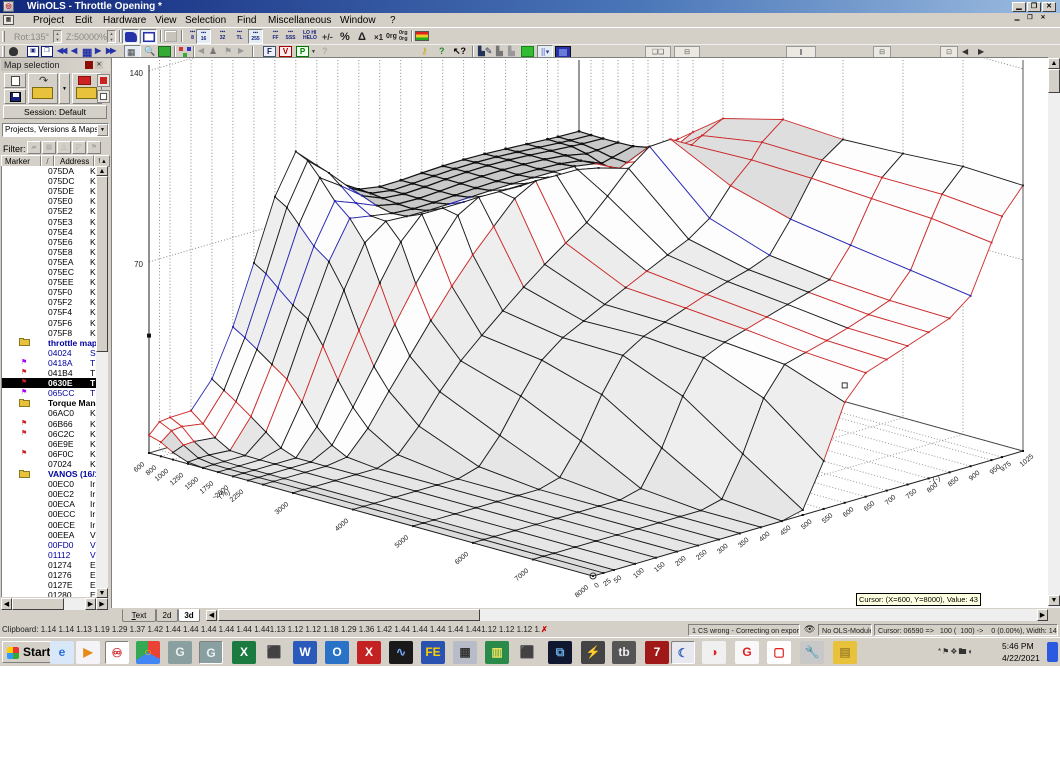  Describe the element at coordinates (639, 573) in the screenshot. I see `svg-text: 100` at that location.